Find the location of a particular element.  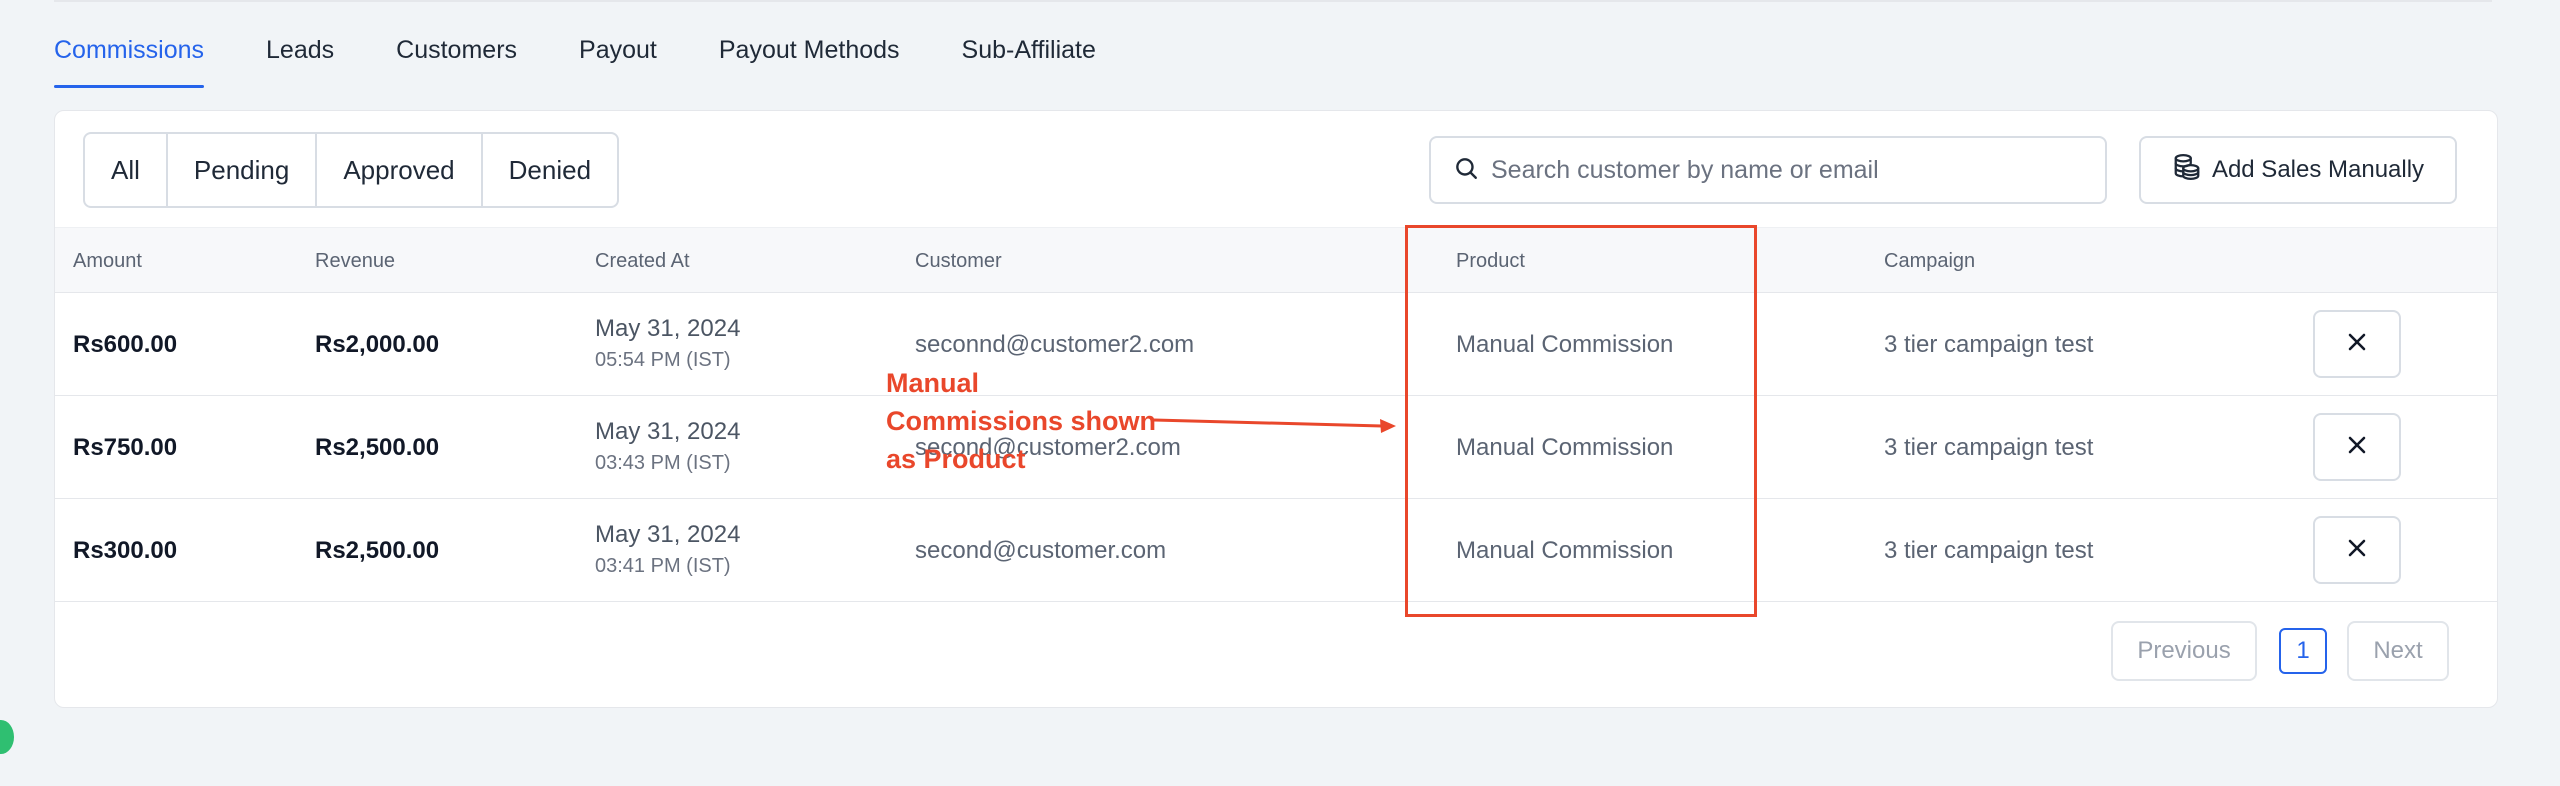

column-customer: Customer is located at coordinates (958, 261).